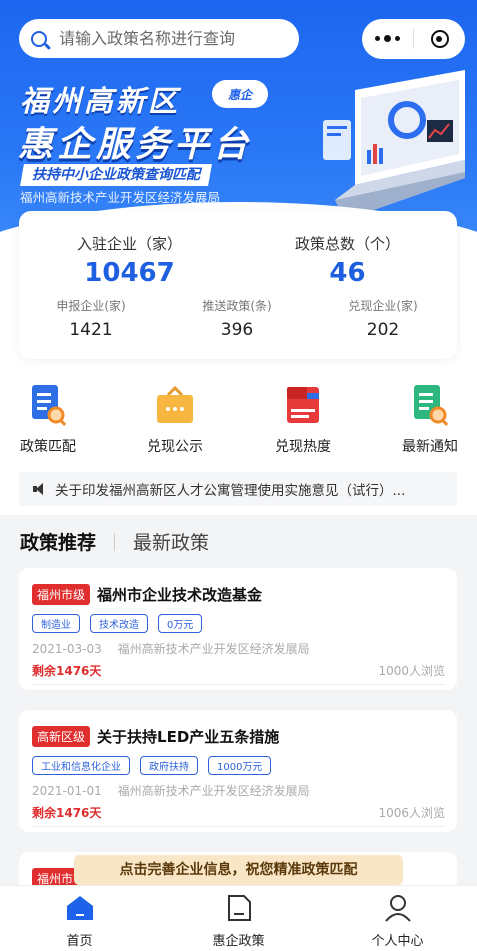 This screenshot has width=477, height=951. What do you see at coordinates (188, 737) in the screenshot?
I see `policy-title: 关于扶持LED产业五条措施` at bounding box center [188, 737].